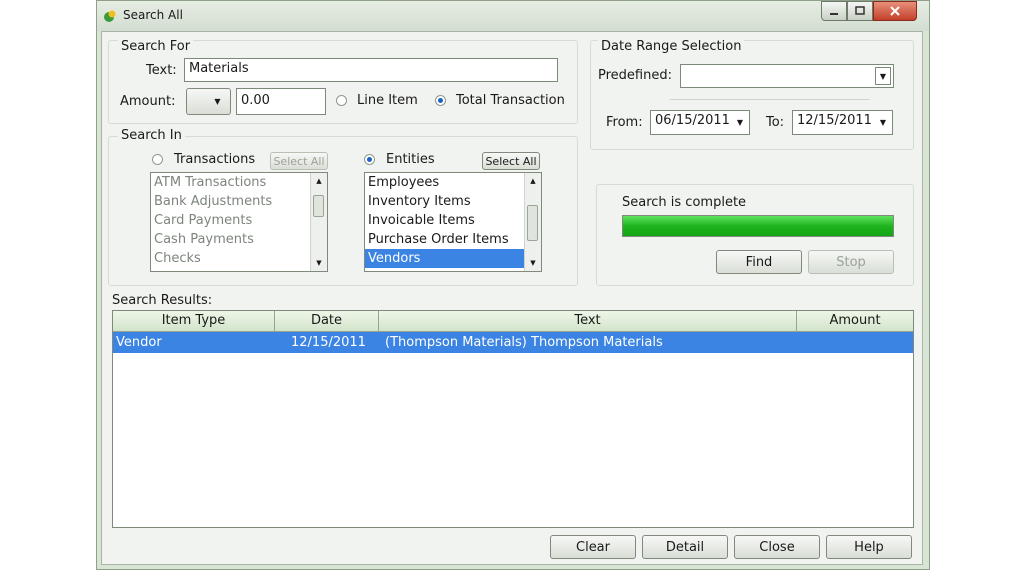  Describe the element at coordinates (855, 321) in the screenshot. I see `column-header-amount: Amount` at that location.